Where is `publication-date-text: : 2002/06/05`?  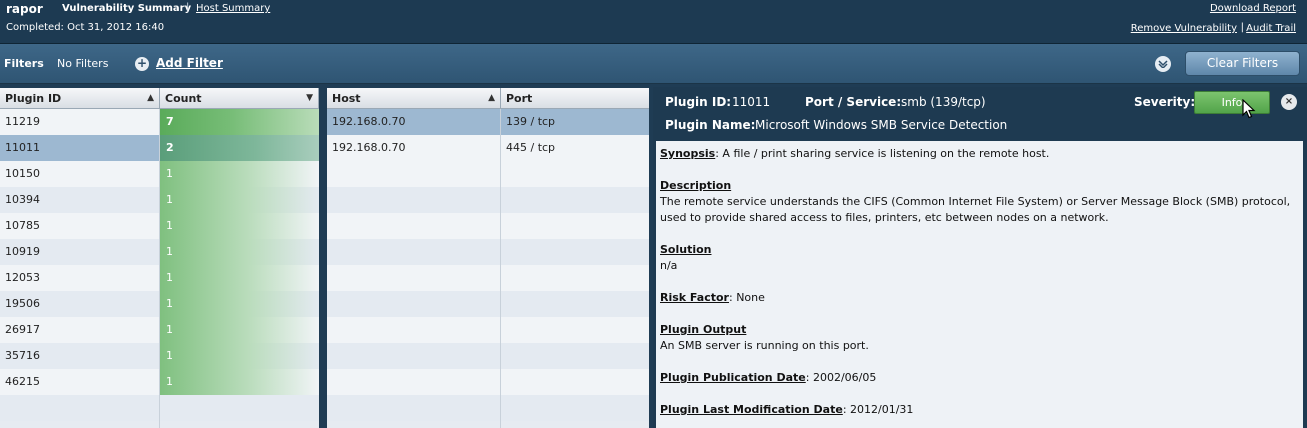 publication-date-text: : 2002/06/05 is located at coordinates (841, 377).